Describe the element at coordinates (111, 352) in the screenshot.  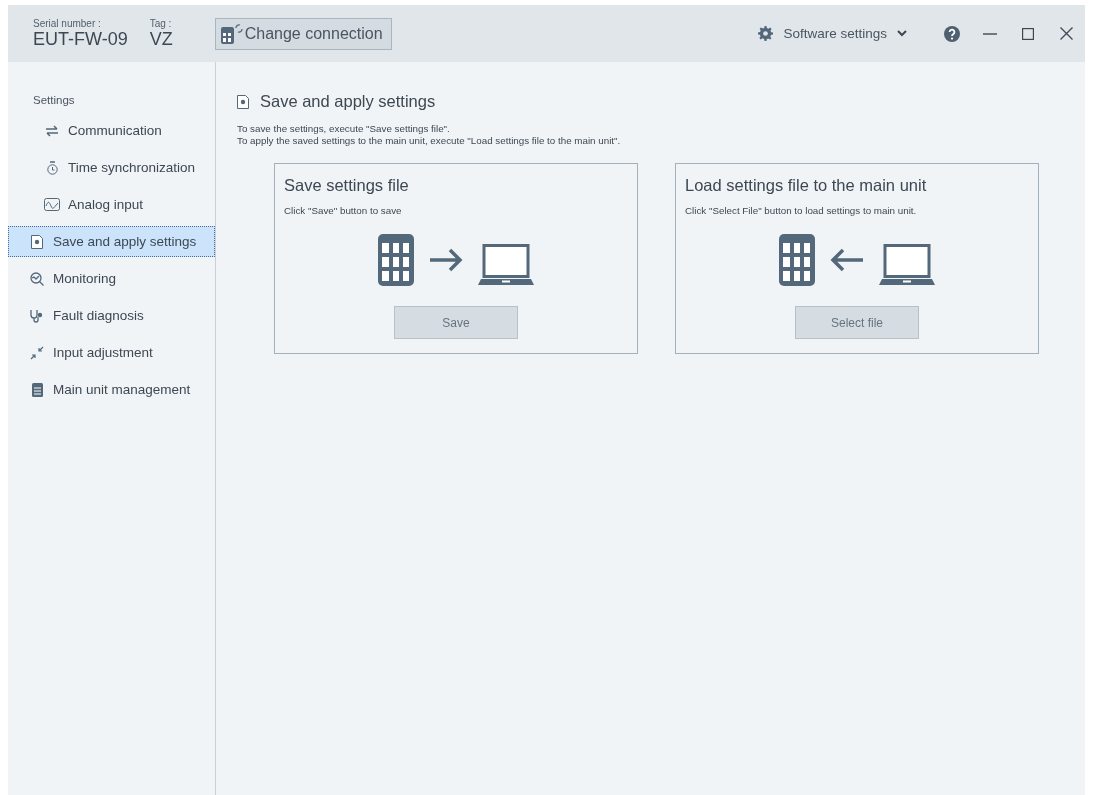
I see `nav-item: Input adjustment` at that location.